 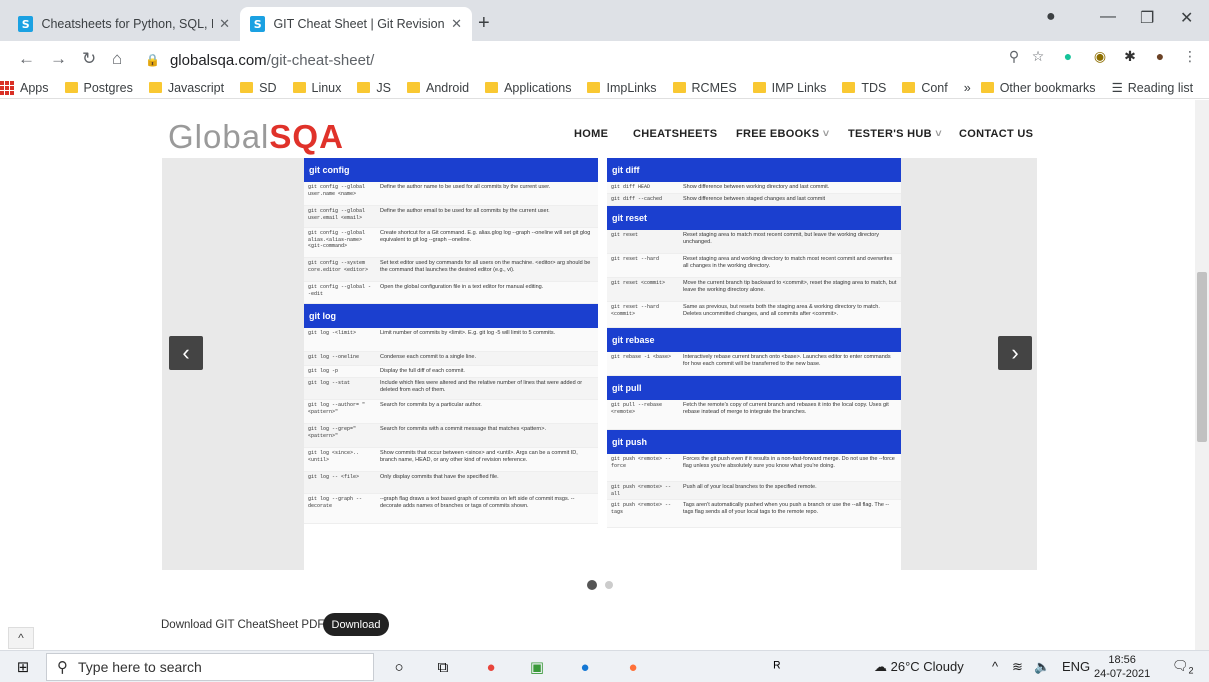 I want to click on network-icon: ≋, so click(x=1017, y=667).